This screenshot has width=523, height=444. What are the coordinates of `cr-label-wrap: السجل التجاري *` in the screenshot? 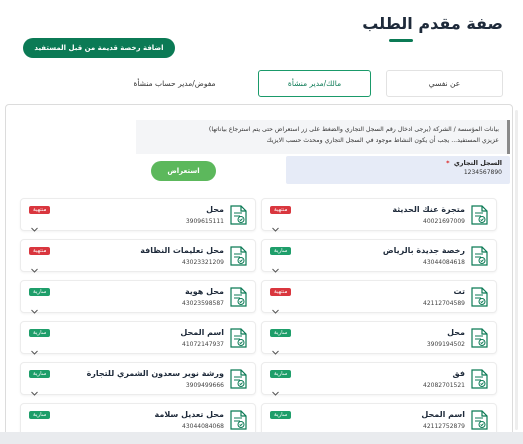 It's located at (398, 163).